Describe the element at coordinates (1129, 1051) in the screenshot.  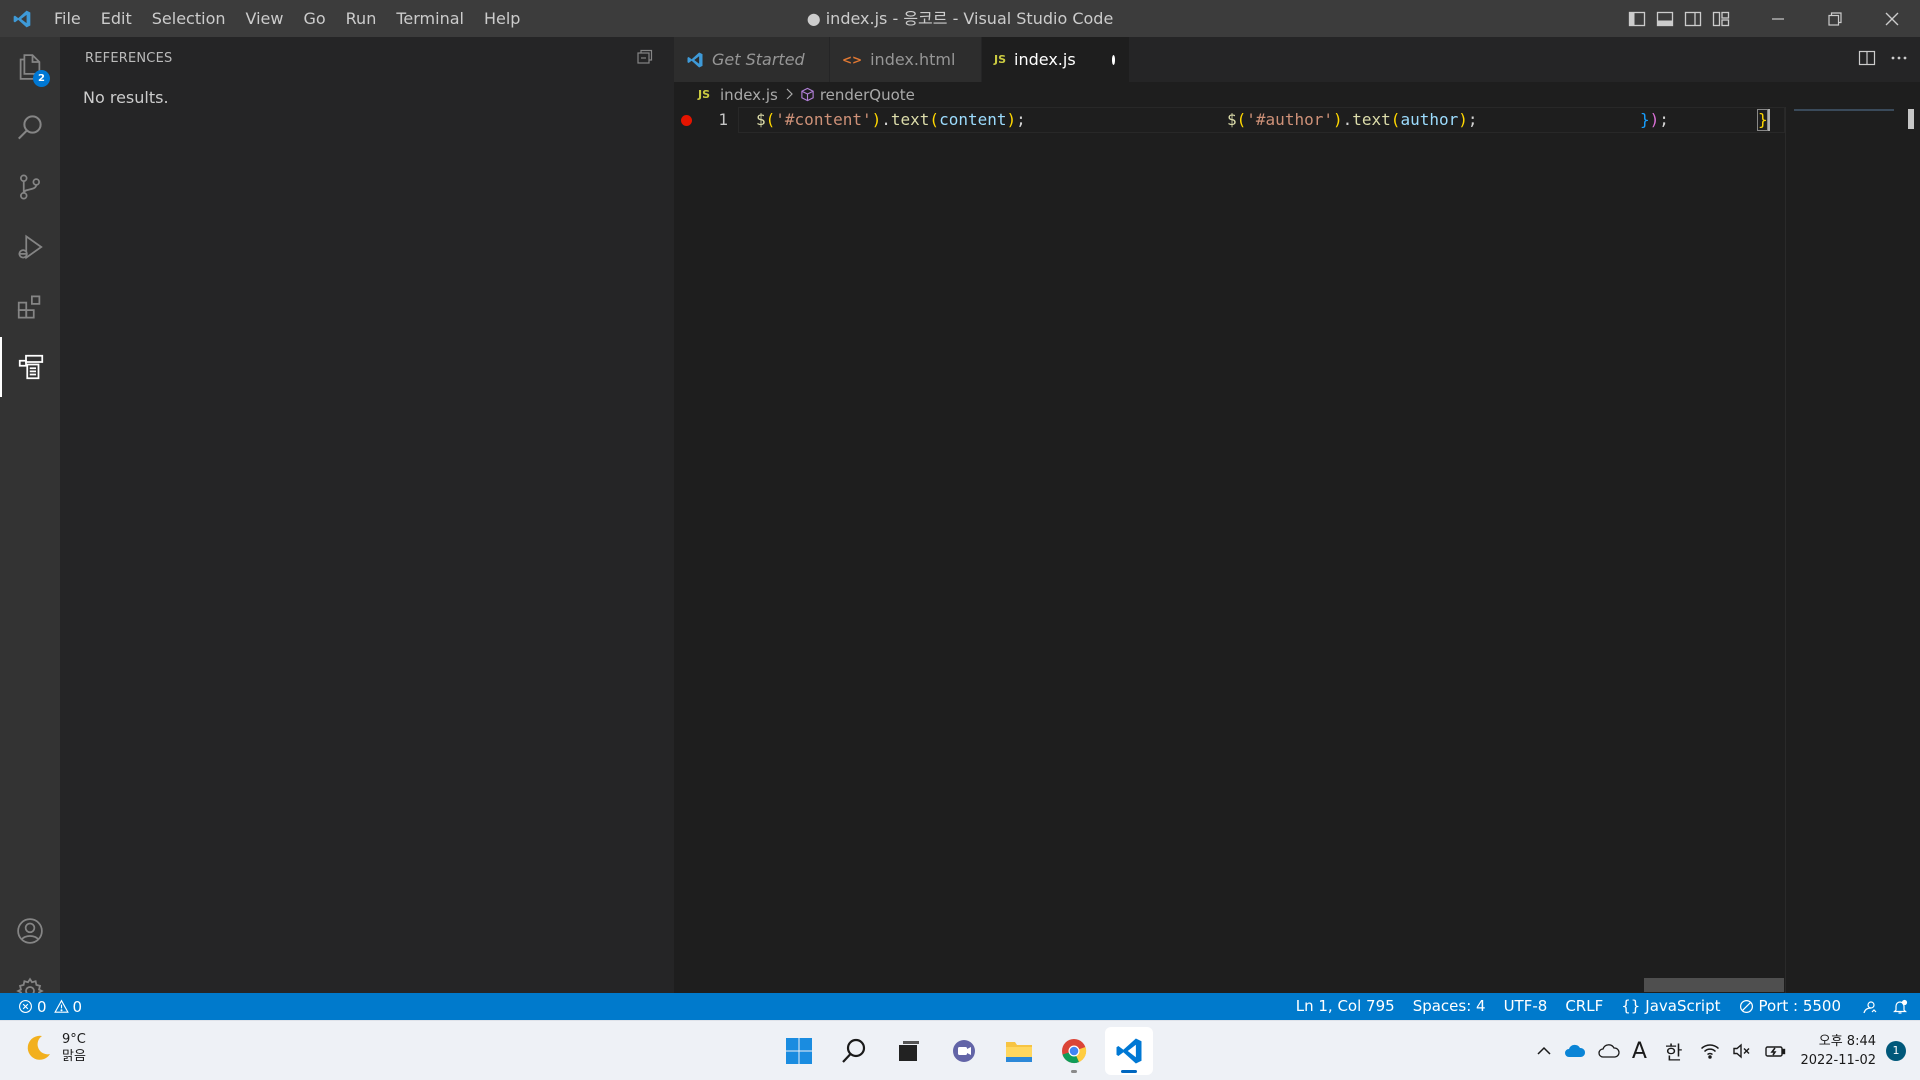
I see `vscode-taskbar-icon` at that location.